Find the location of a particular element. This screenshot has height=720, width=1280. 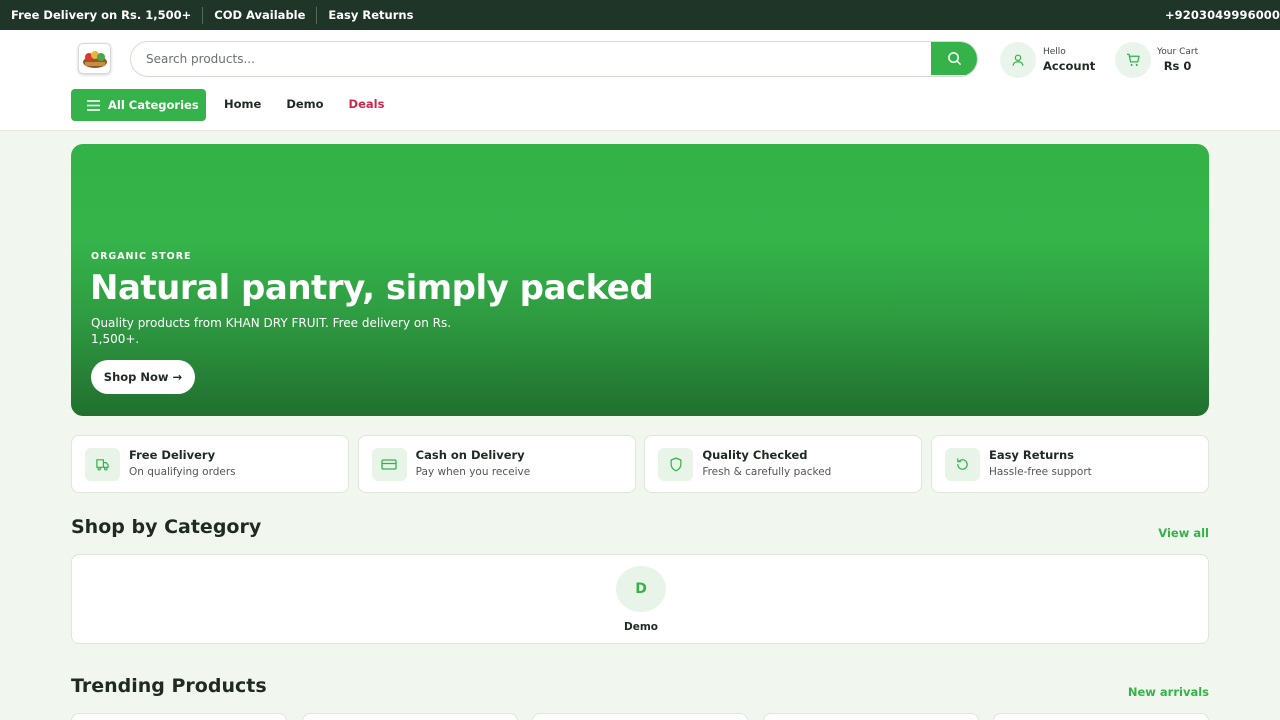

category-item-demo: D Demo is located at coordinates (641, 599).